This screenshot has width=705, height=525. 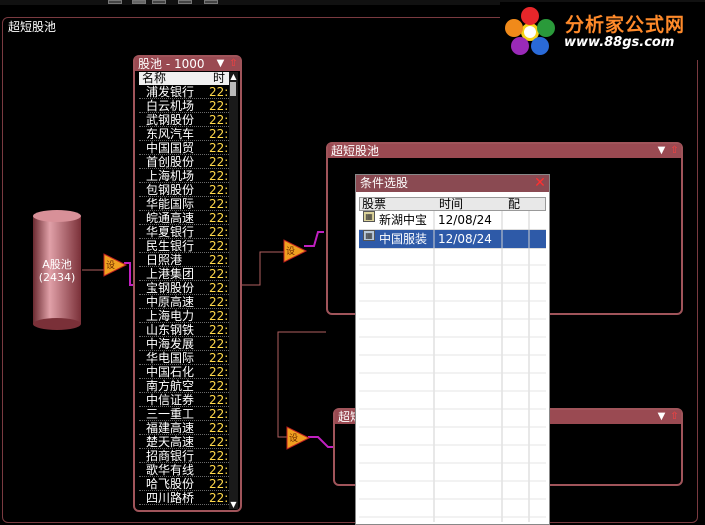 What do you see at coordinates (233, 290) in the screenshot?
I see `pool-scrollbar: ▲ ▼` at bounding box center [233, 290].